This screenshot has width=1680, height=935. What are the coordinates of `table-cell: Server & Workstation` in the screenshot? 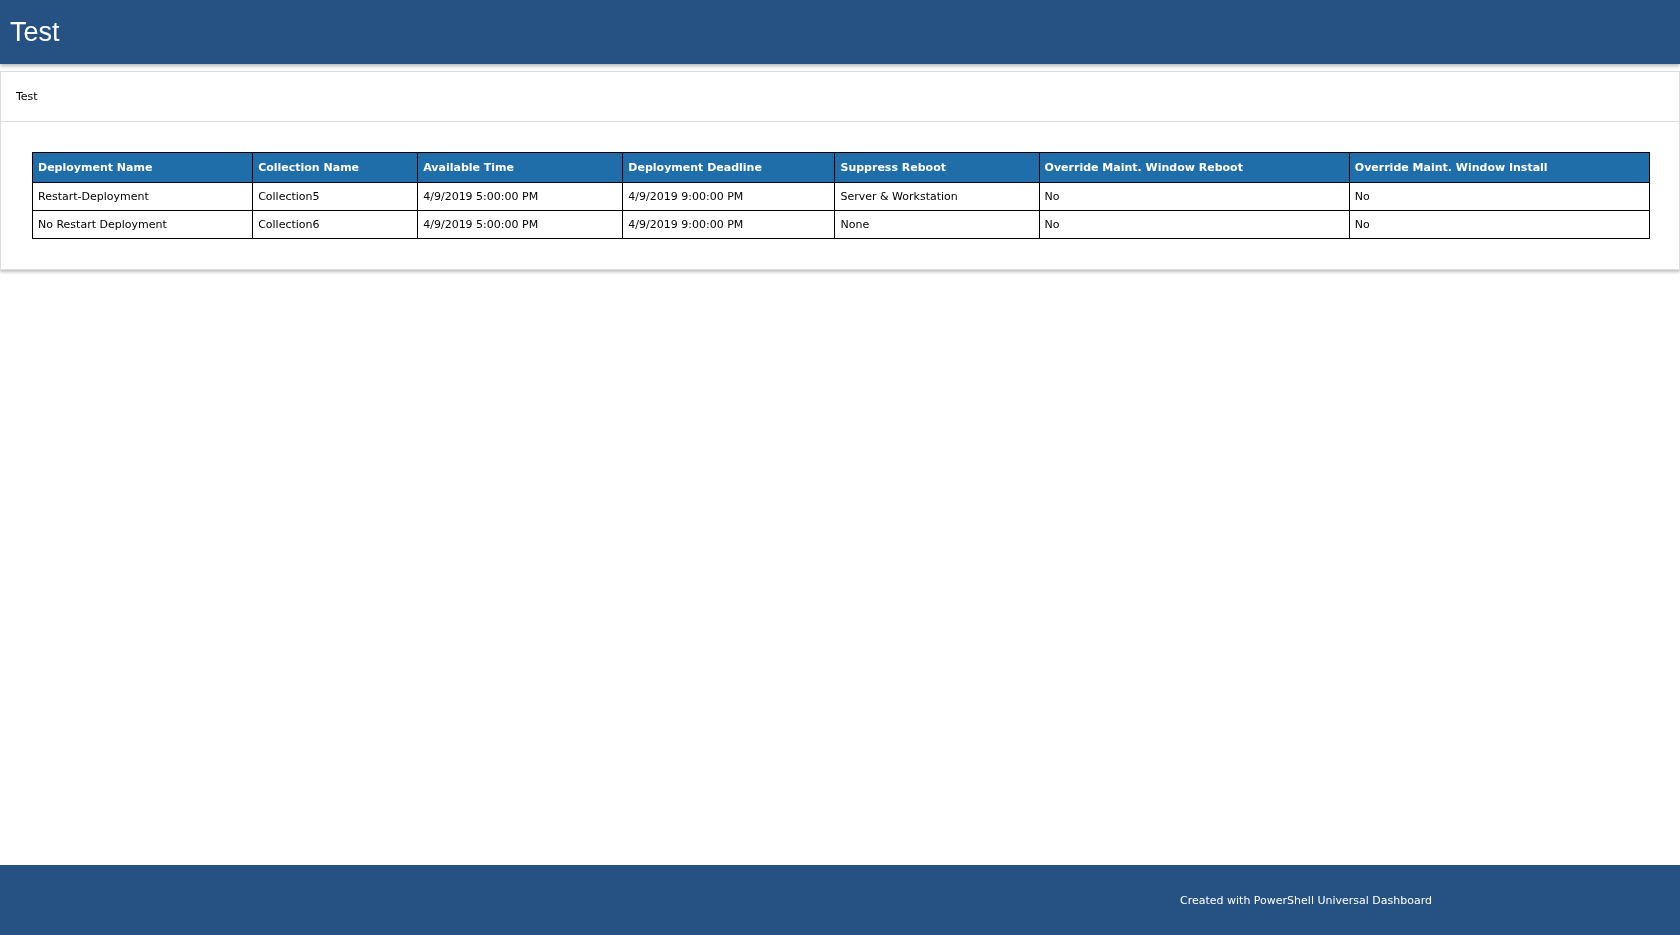 It's located at (937, 196).